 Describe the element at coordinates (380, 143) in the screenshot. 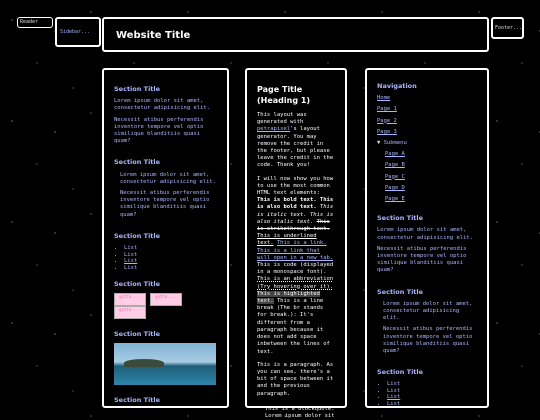

I see `triangle-down-icon: ▼` at that location.